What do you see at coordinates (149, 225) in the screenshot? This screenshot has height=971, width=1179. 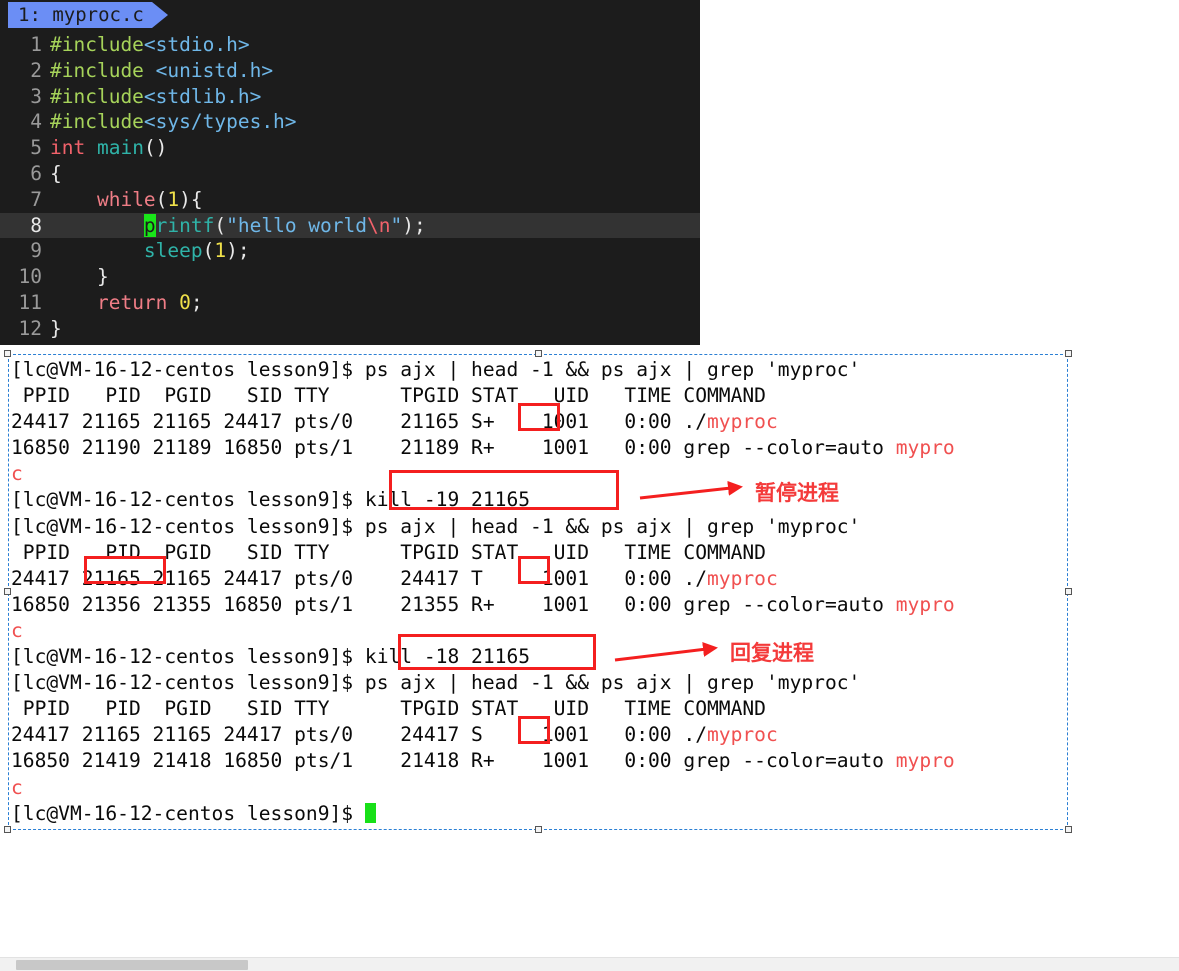 I see `text-cursor: p` at bounding box center [149, 225].